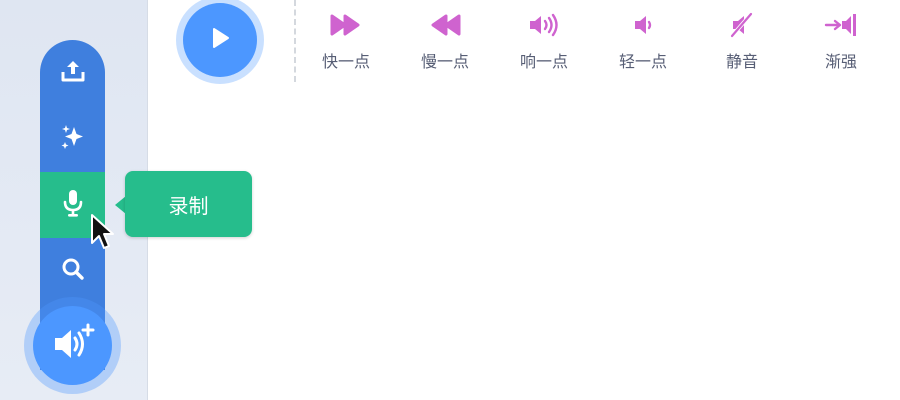  I want to click on play-icon, so click(220, 40).